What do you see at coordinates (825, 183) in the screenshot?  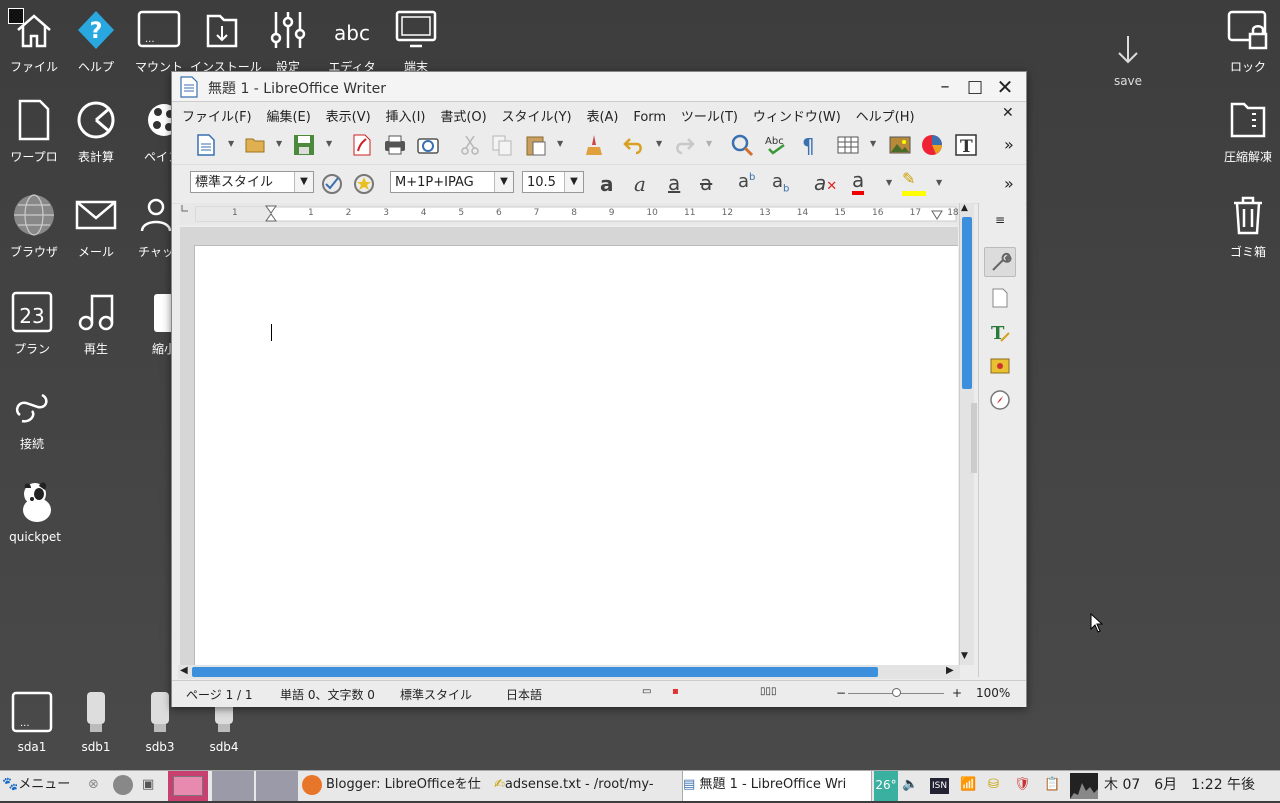 I see `clear-formatting-icon: a✕` at bounding box center [825, 183].